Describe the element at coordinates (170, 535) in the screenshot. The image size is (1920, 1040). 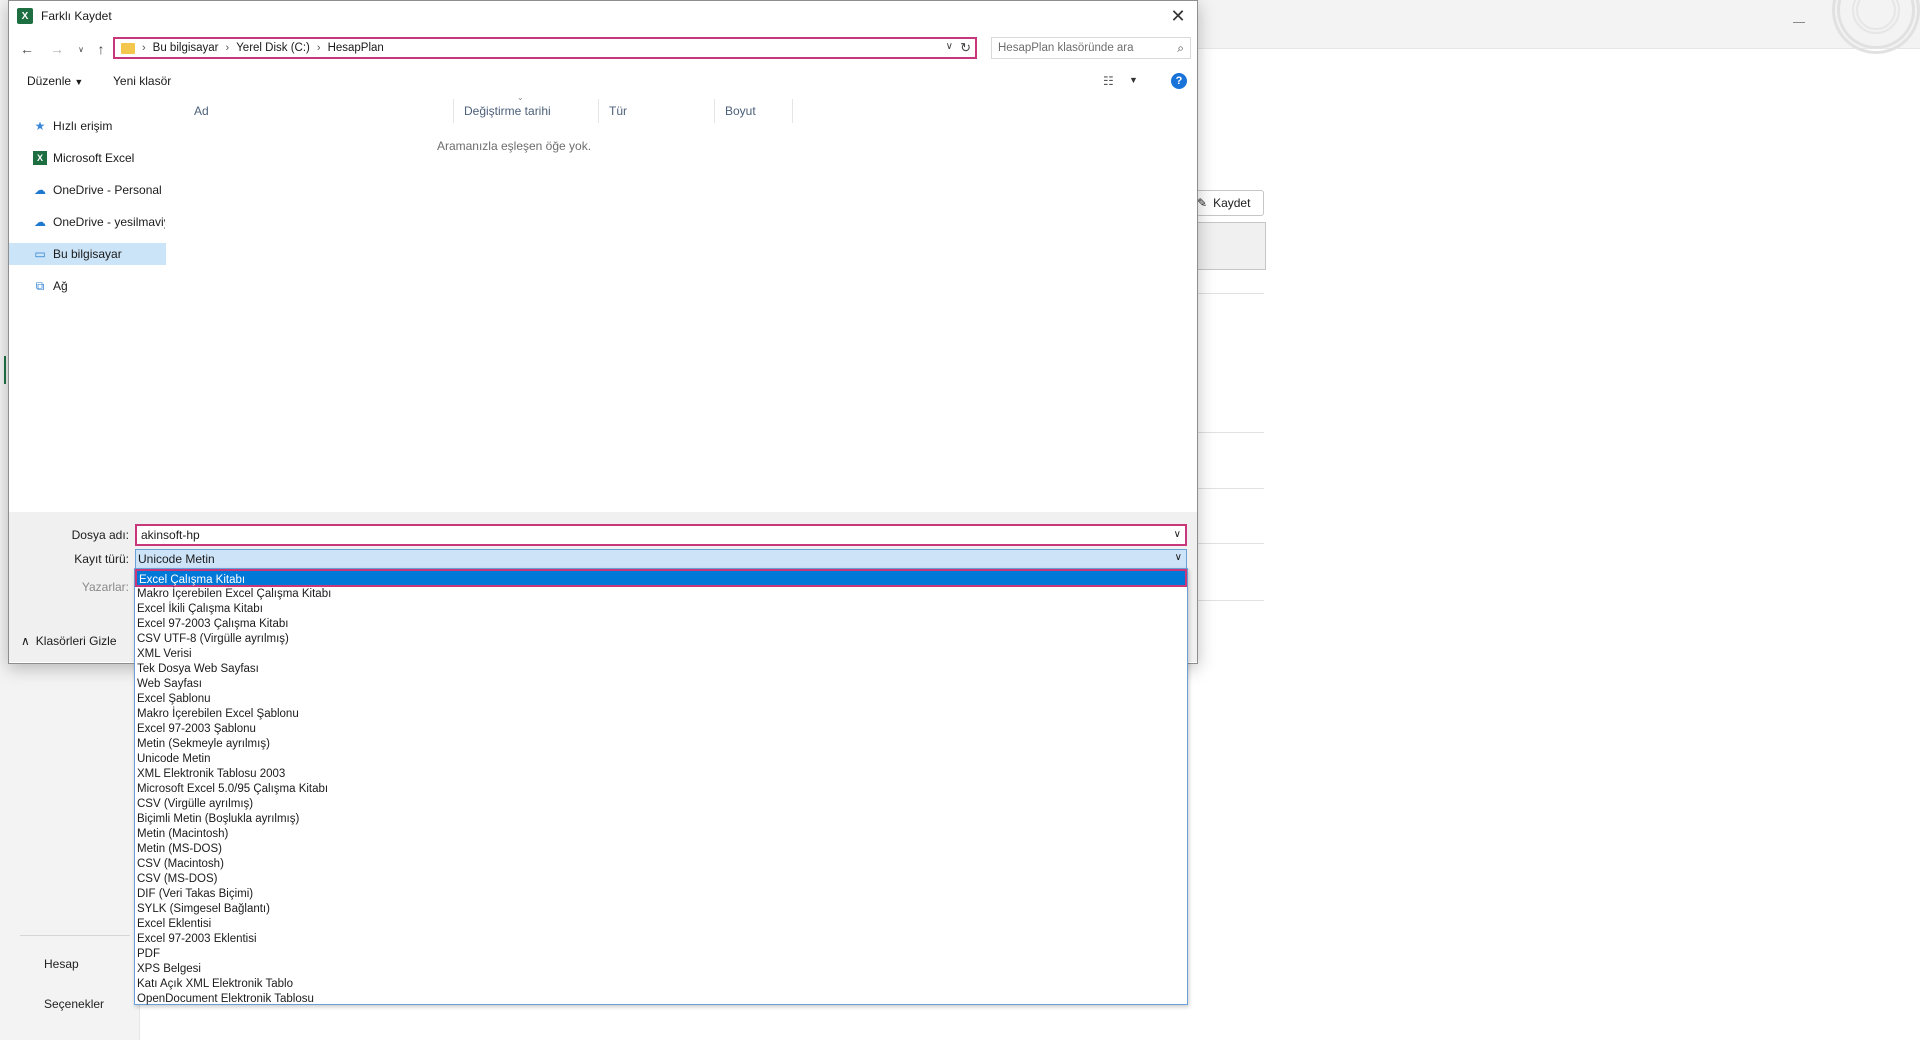
I see `filename-value: akinsoft-hp` at that location.